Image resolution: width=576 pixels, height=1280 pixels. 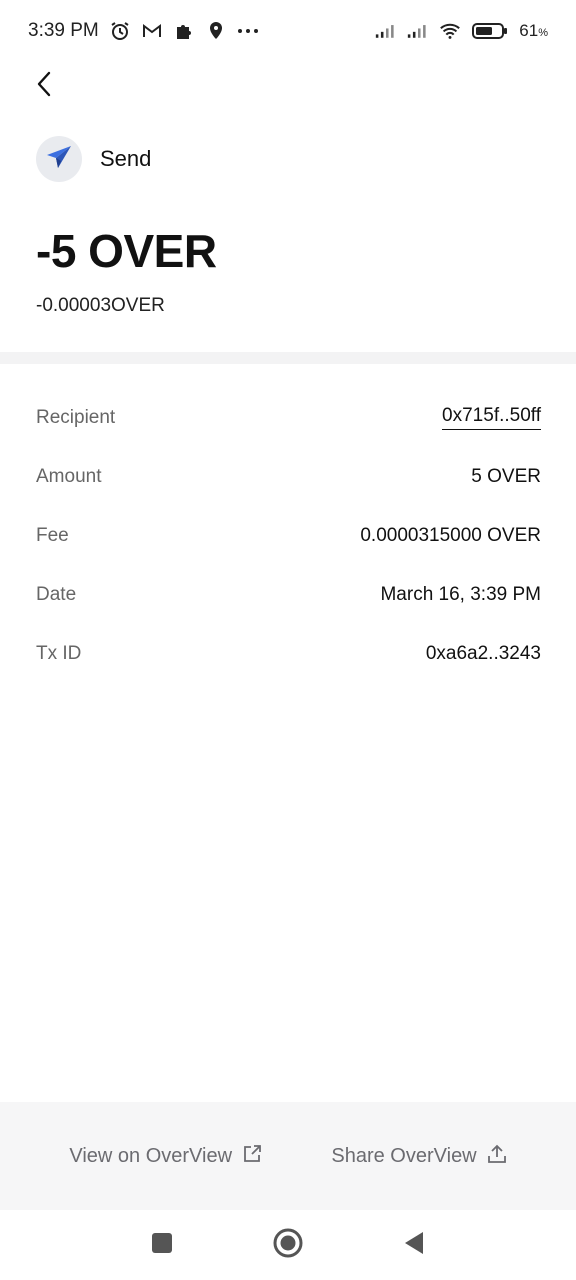 What do you see at coordinates (288, 653) in the screenshot?
I see `detail-row-txid: Tx ID 0xa6a2..3243` at bounding box center [288, 653].